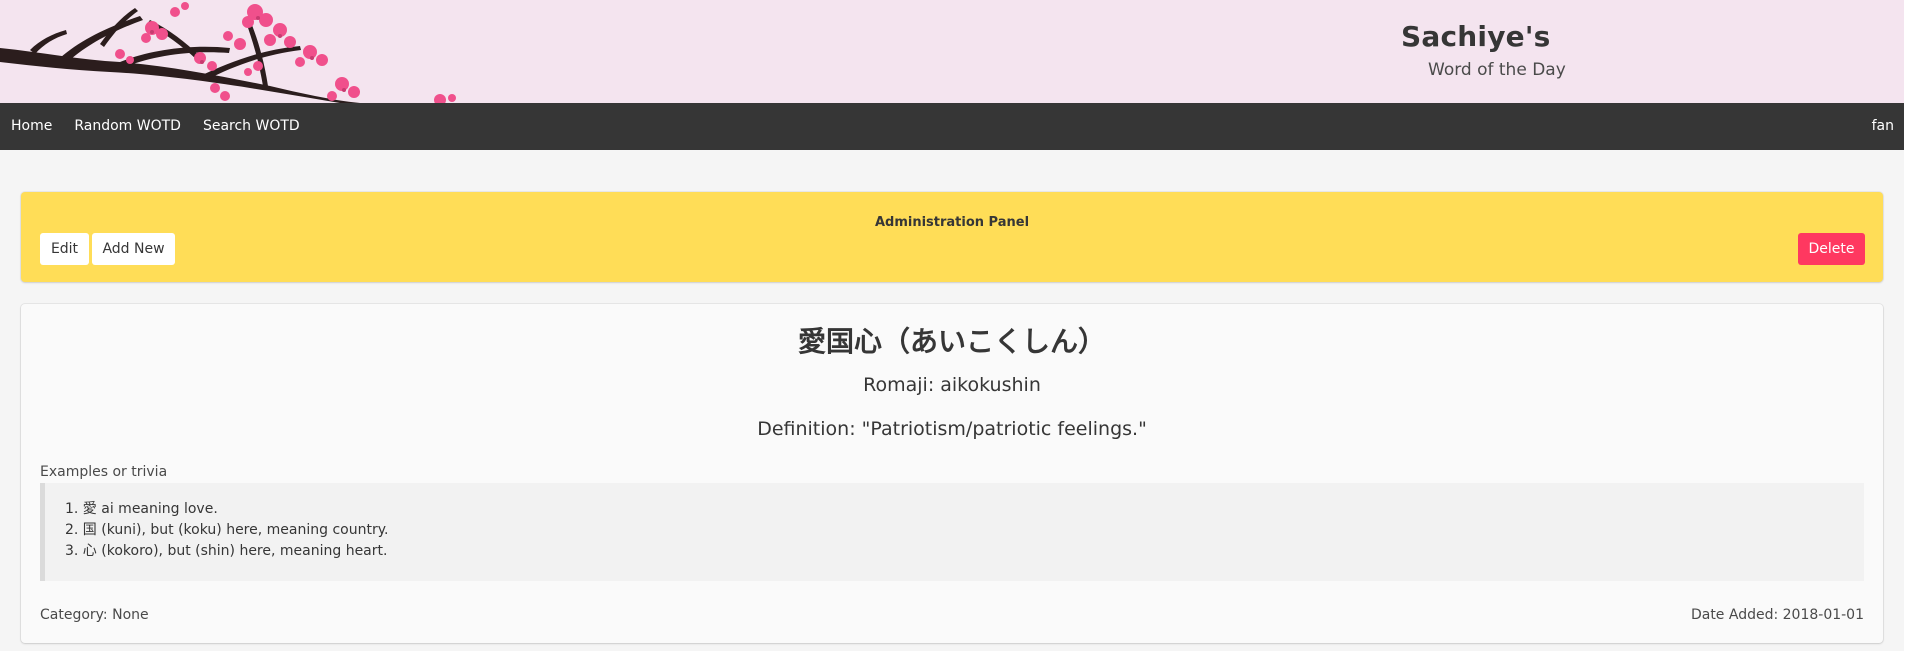 This screenshot has width=1920, height=651. Describe the element at coordinates (94, 615) in the screenshot. I see `category-text: Category: None` at that location.